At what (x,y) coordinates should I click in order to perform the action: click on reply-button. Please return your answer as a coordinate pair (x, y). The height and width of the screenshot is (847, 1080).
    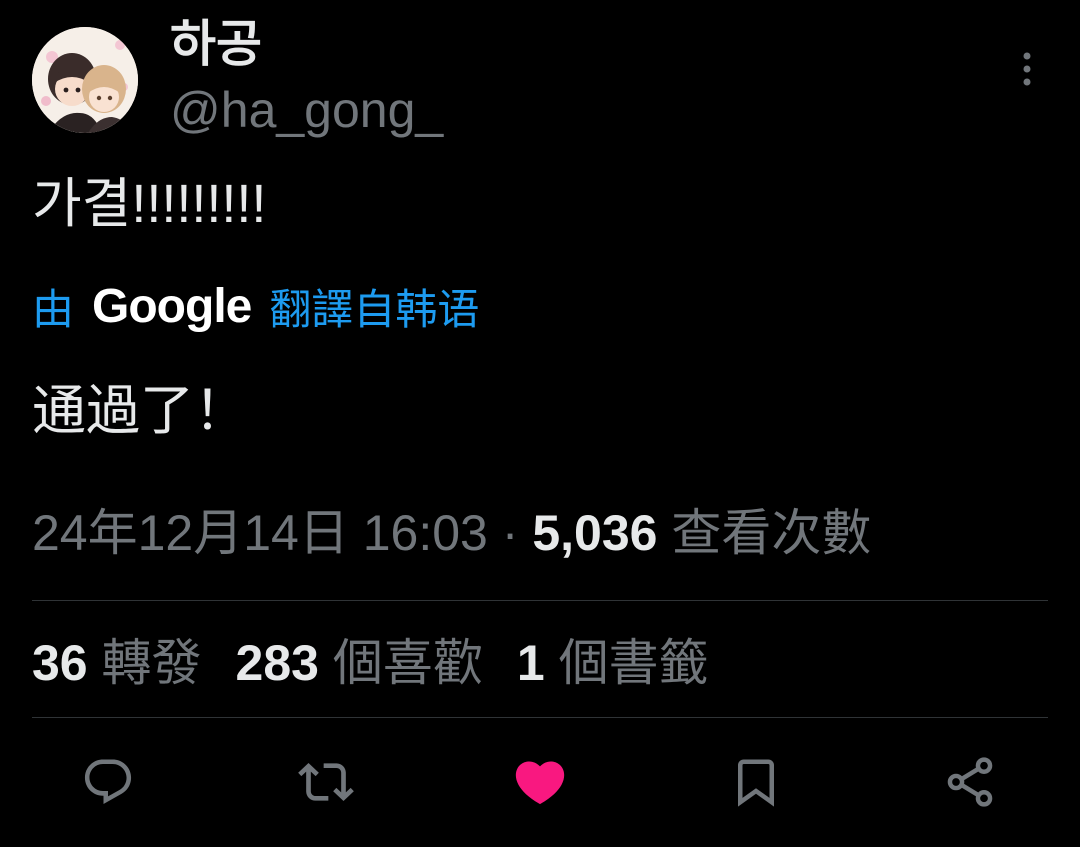
    Looking at the image, I should click on (108, 782).